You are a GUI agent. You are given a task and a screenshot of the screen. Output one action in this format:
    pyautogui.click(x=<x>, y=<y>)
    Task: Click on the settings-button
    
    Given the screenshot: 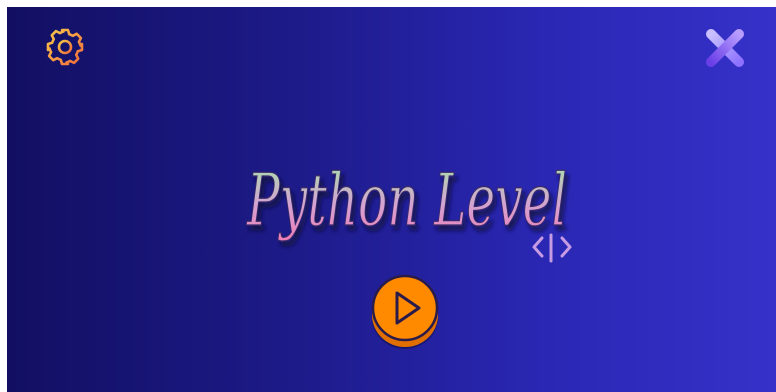 What is the action you would take?
    pyautogui.click(x=65, y=47)
    